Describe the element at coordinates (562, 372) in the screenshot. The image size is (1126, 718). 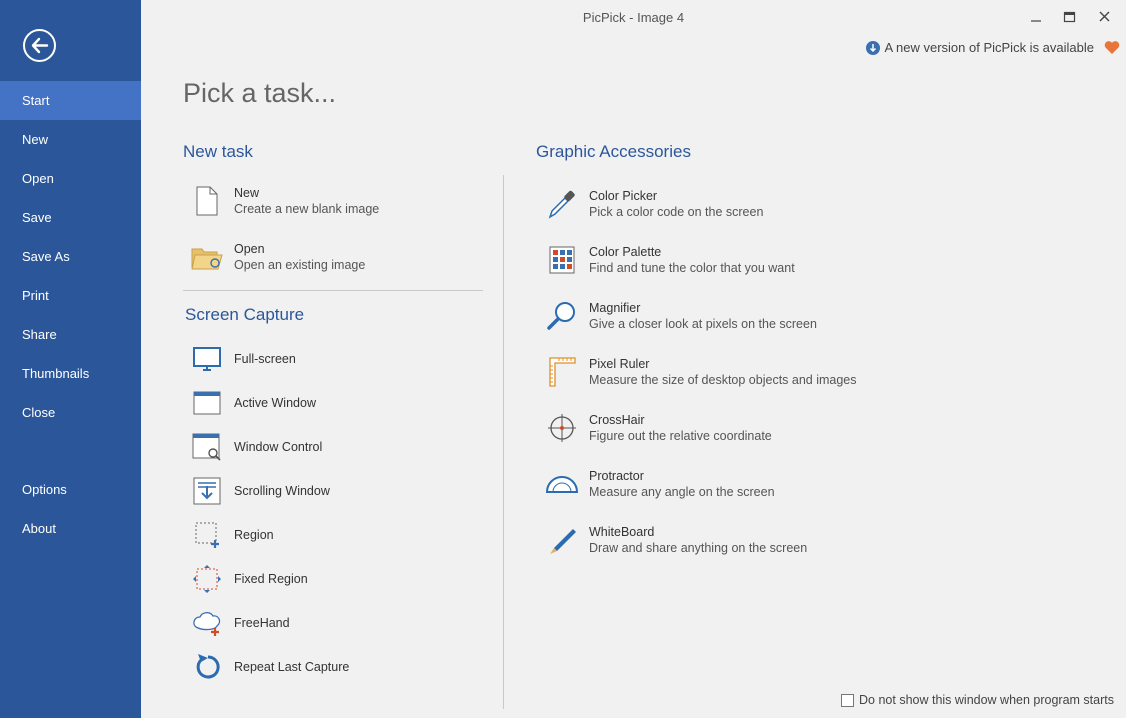
I see `ruler-icon` at that location.